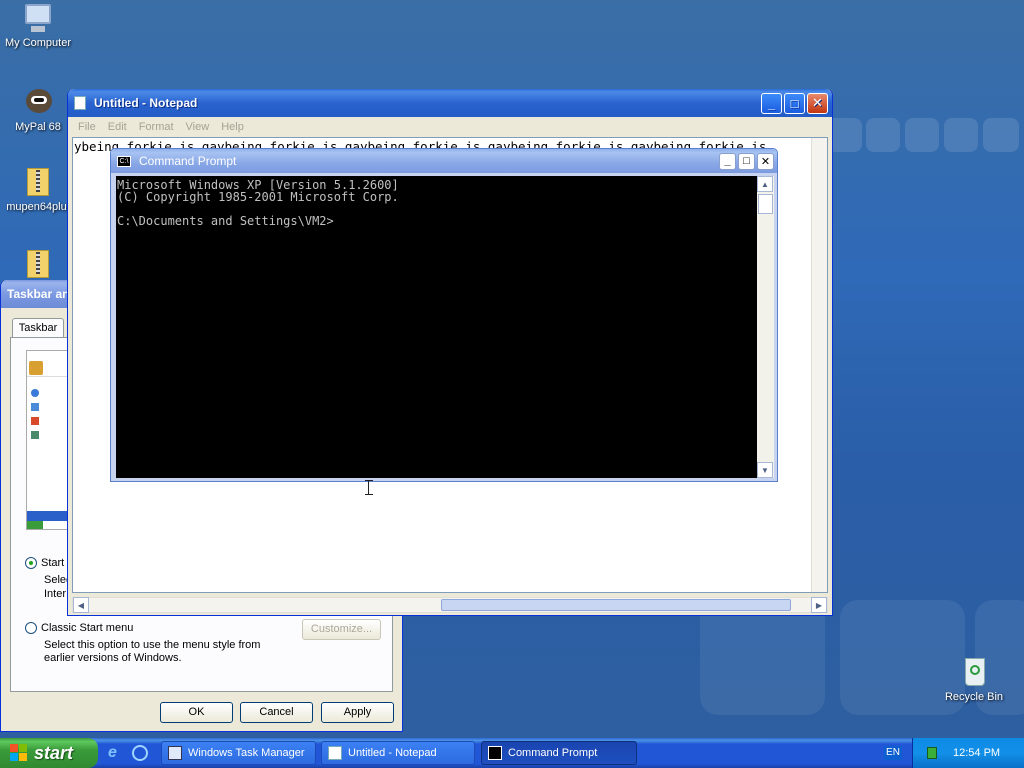 The image size is (1024, 768). Describe the element at coordinates (893, 753) in the screenshot. I see `language-indicator: EN` at that location.